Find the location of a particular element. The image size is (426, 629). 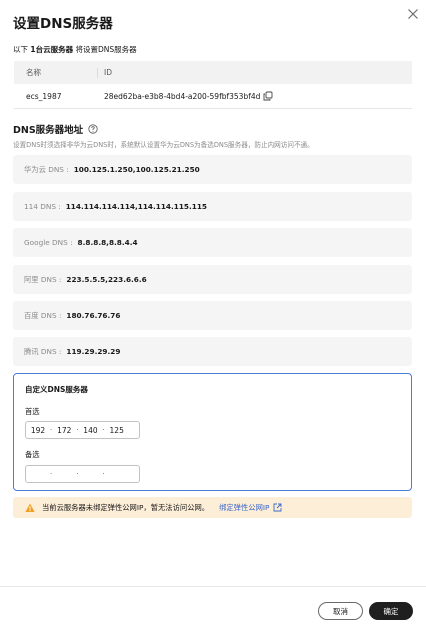

bind-eip-link: 绑定弹性公网IP is located at coordinates (250, 508).